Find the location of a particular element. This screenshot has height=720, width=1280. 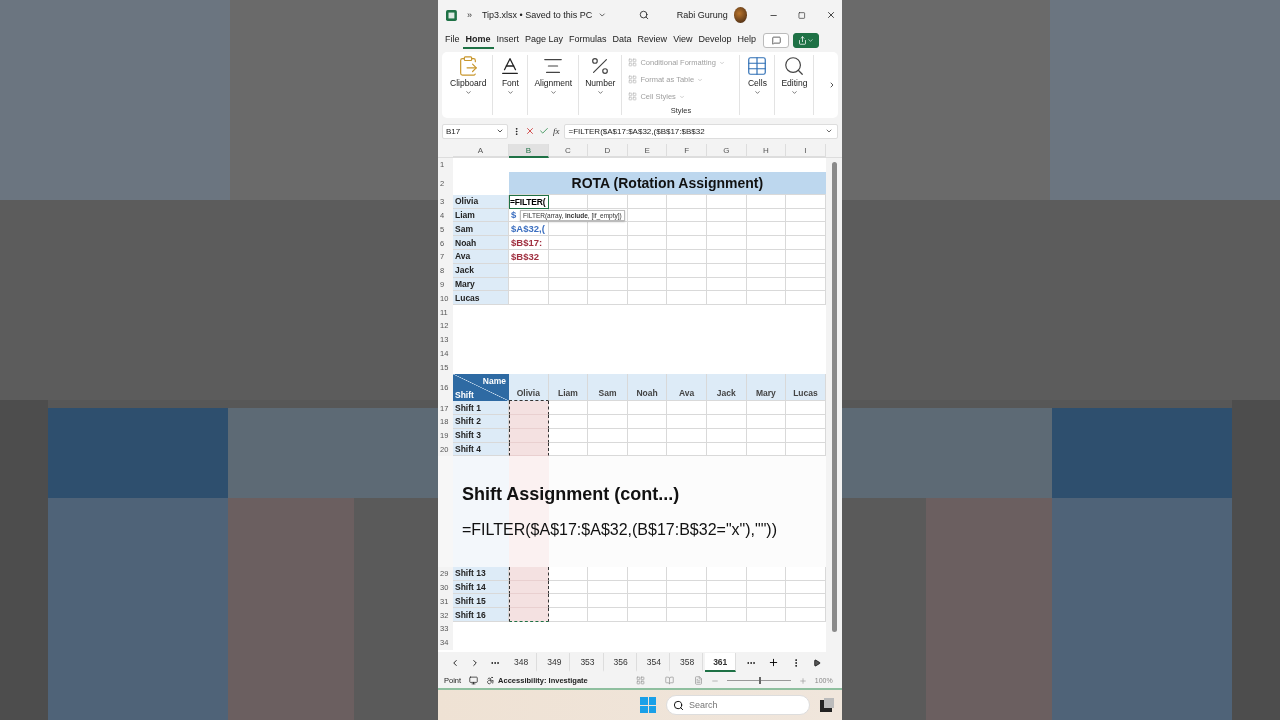

formula-text: $B$32 is located at coordinates (525, 256).